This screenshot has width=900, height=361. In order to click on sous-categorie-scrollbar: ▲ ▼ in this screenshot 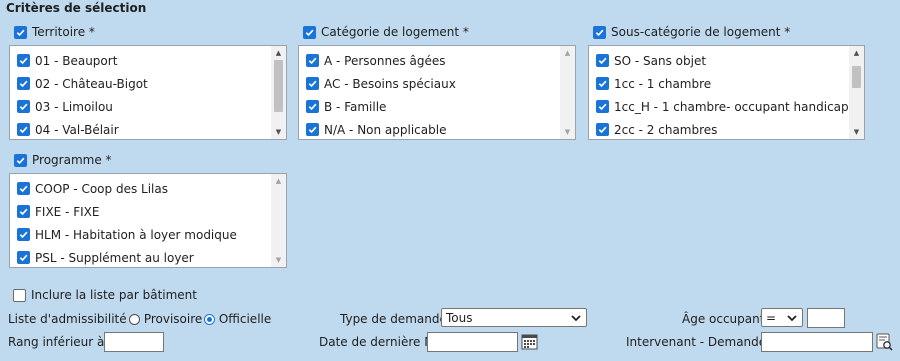, I will do `click(856, 92)`.